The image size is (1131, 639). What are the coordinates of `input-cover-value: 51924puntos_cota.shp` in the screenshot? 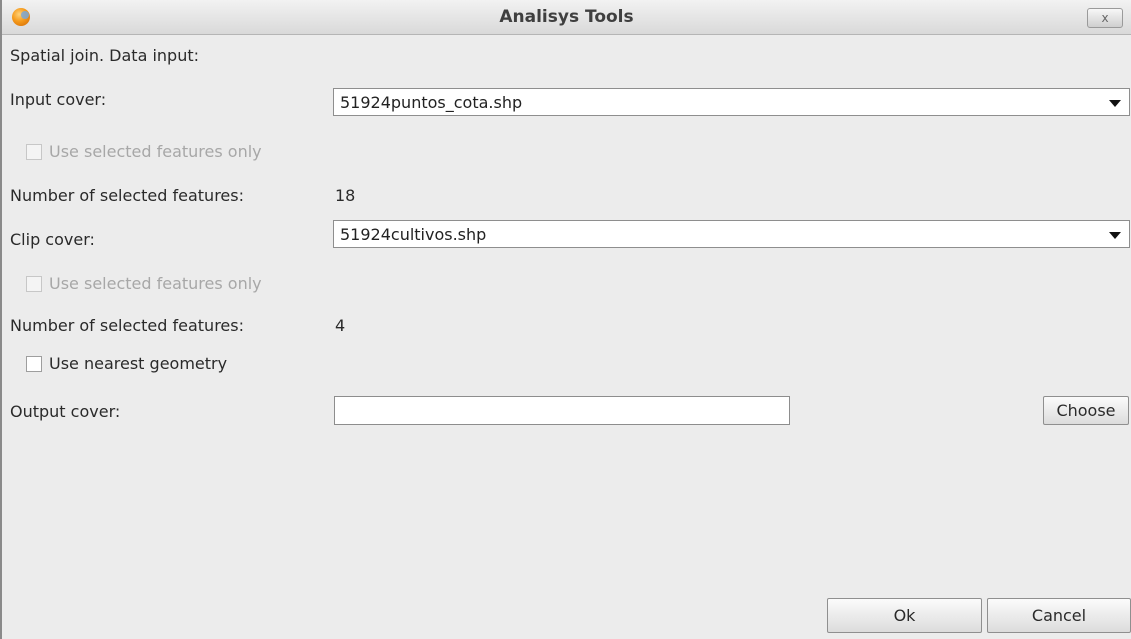 It's located at (431, 102).